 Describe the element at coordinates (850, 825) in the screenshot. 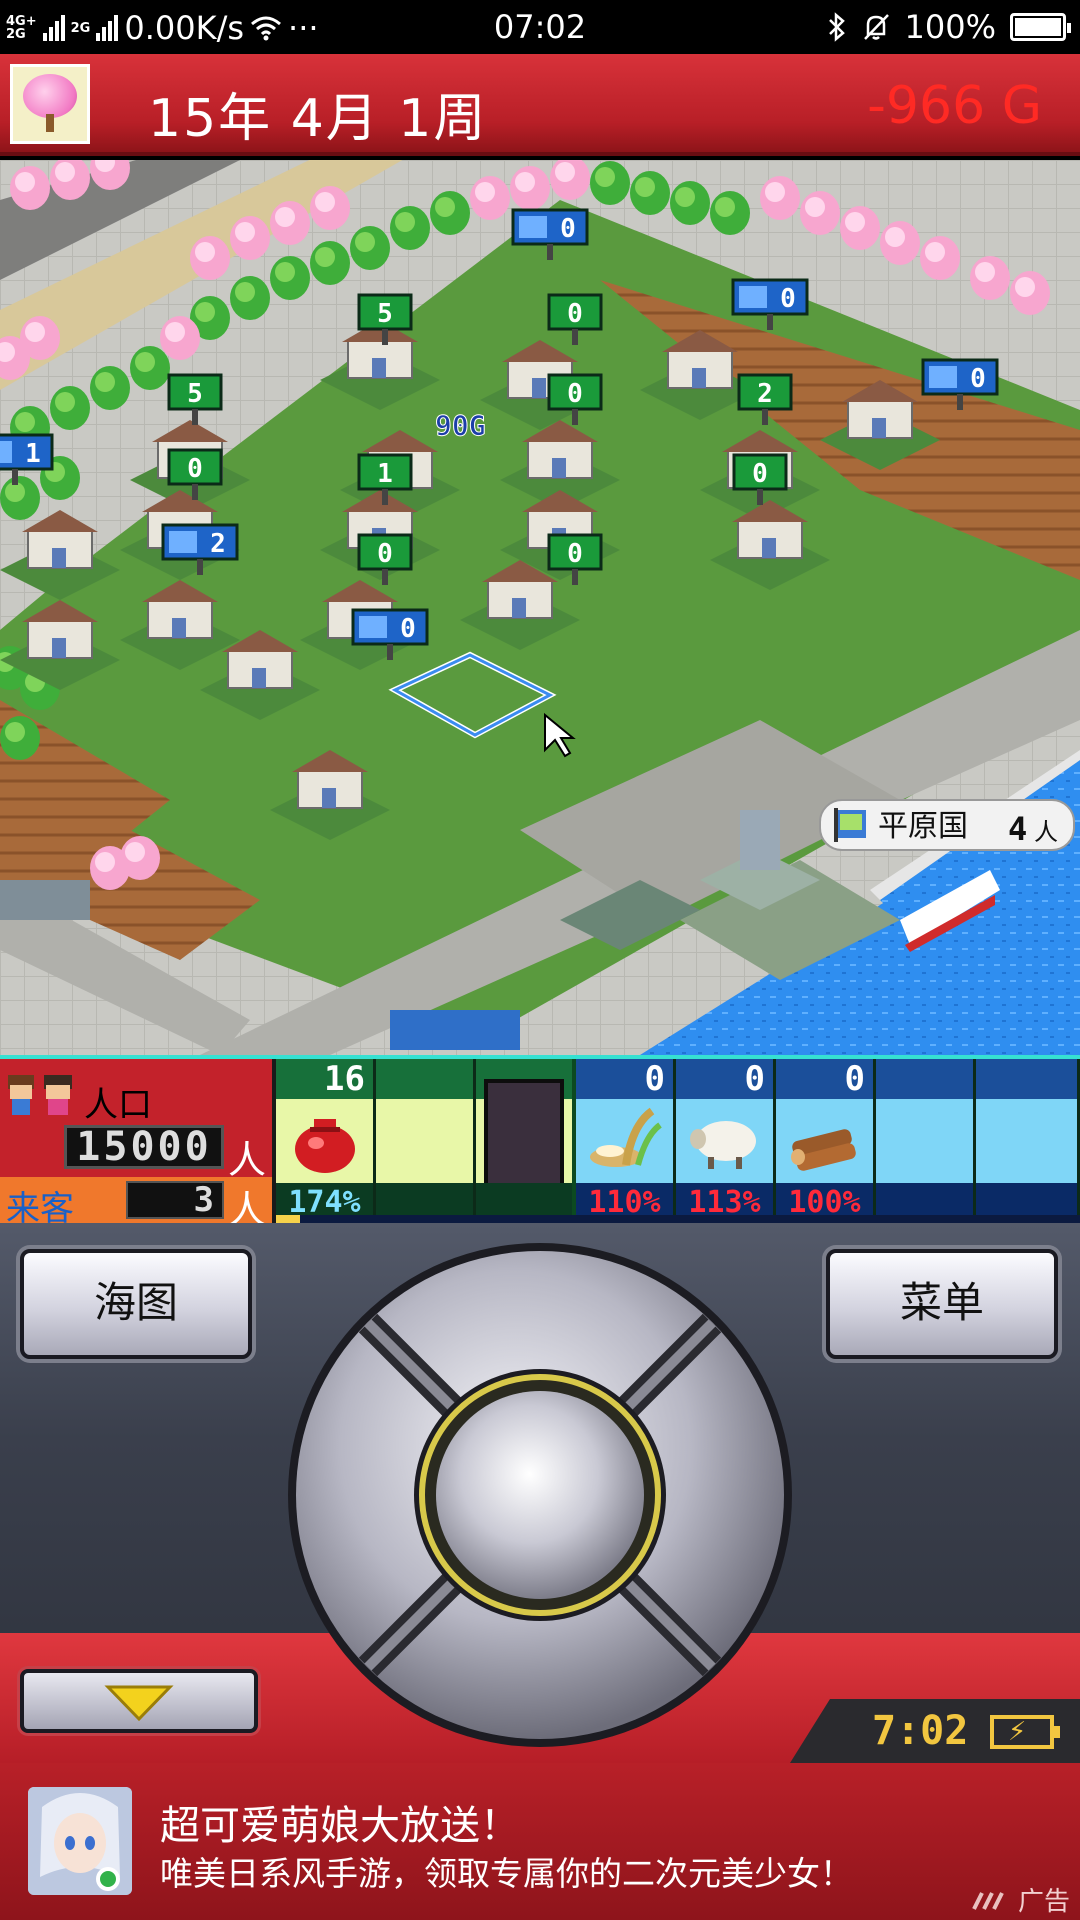

I see `flag-icon` at that location.